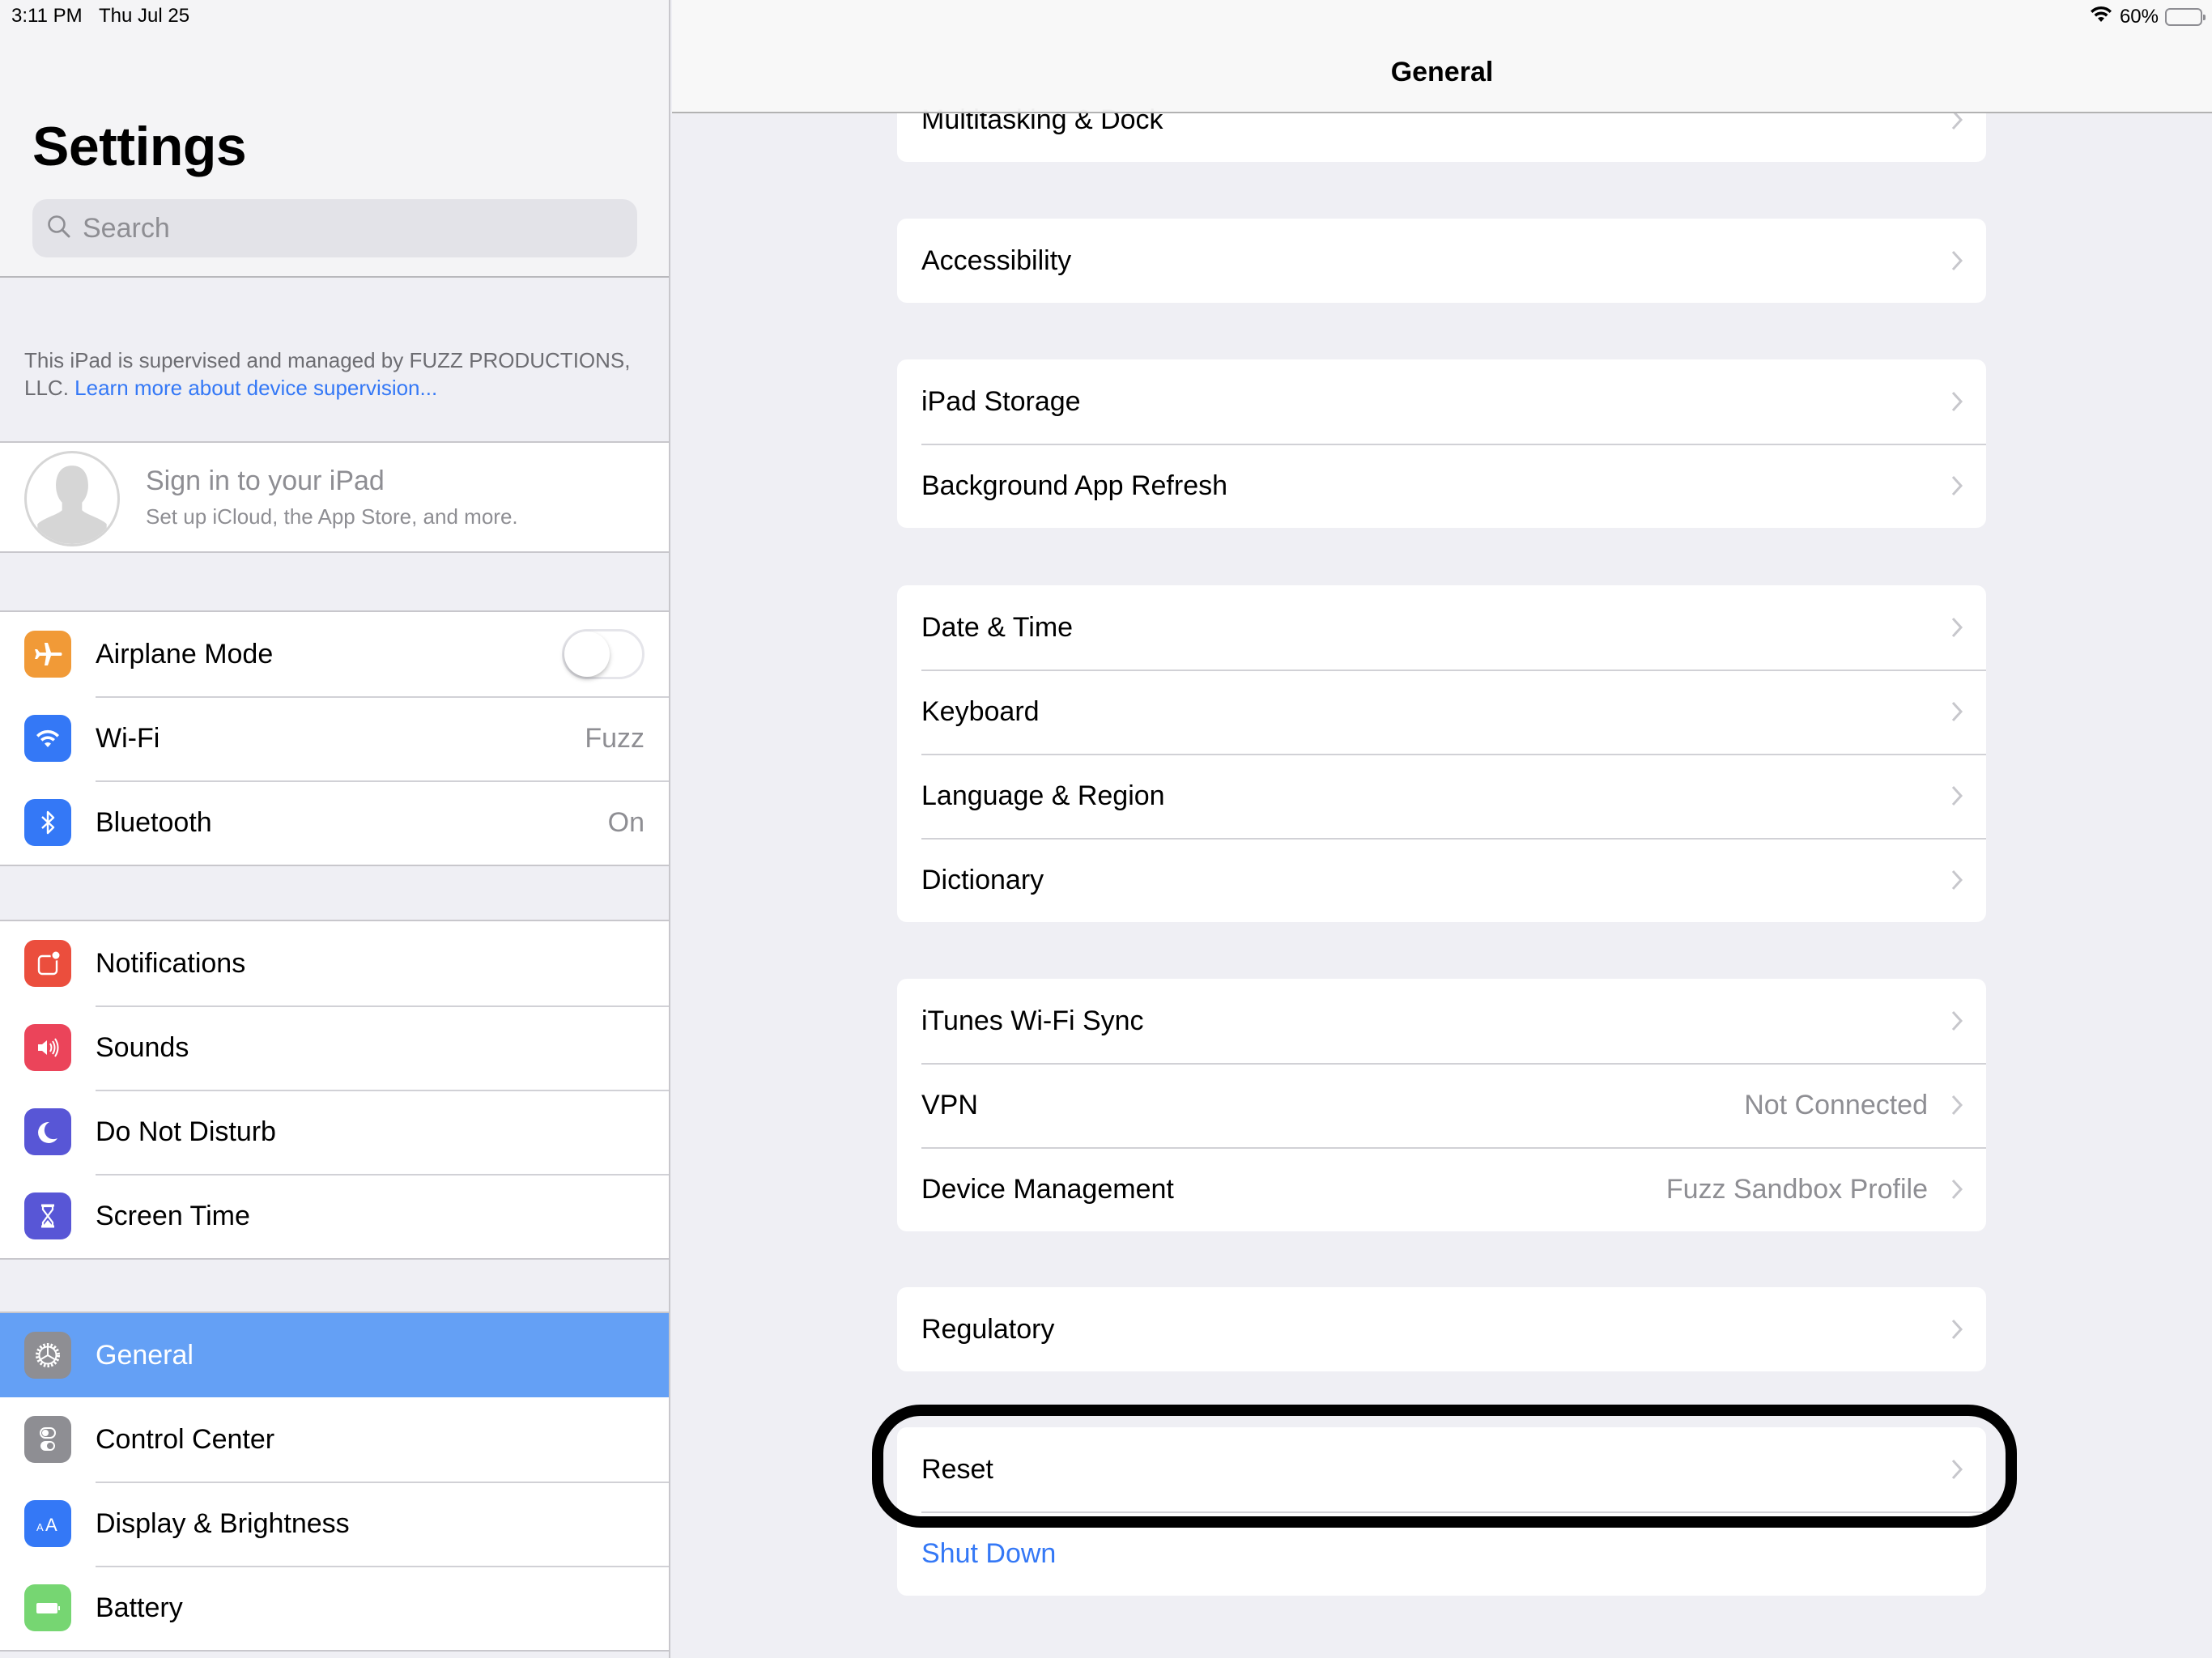 Image resolution: width=2212 pixels, height=1658 pixels. Describe the element at coordinates (626, 822) in the screenshot. I see `bluetooth-status-value: On` at that location.